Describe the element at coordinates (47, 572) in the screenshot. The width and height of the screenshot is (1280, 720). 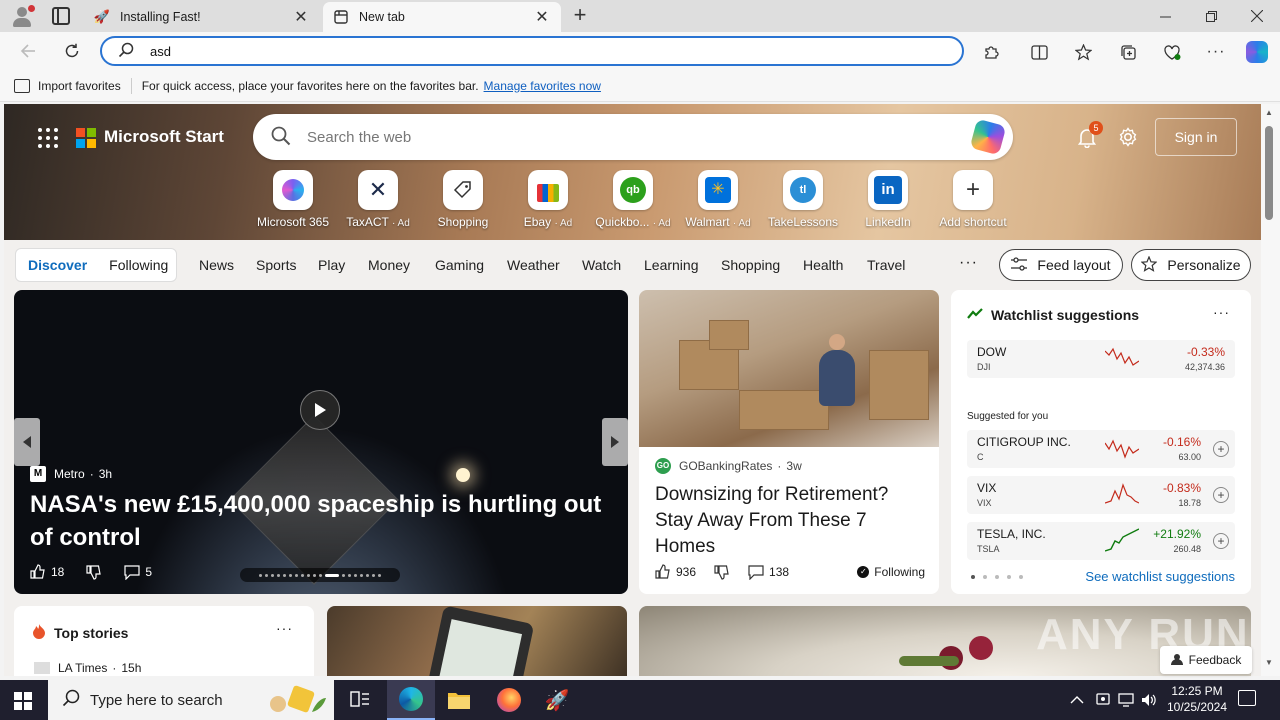
I see `like-button: 18` at that location.